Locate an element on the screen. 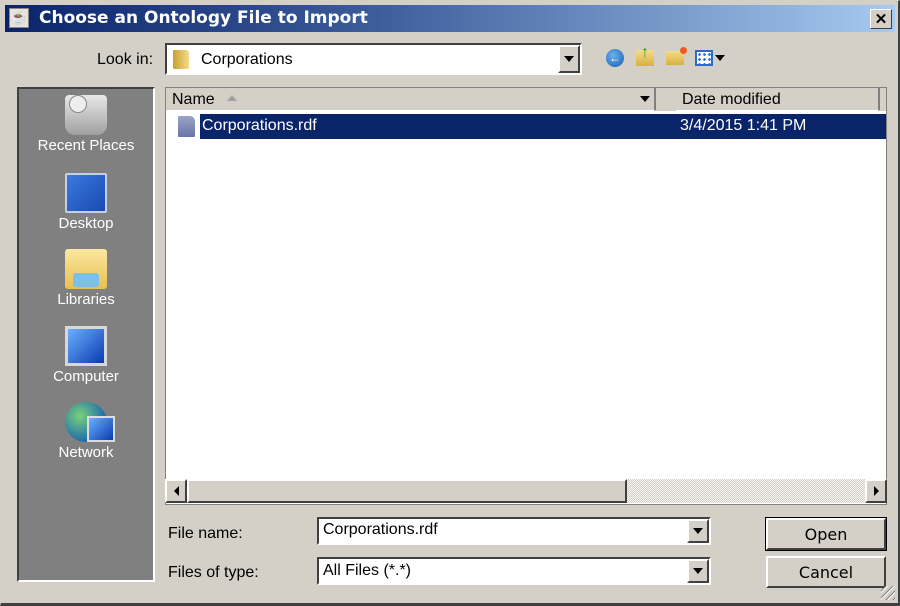 The width and height of the screenshot is (900, 606). recent-places-icon is located at coordinates (86, 115).